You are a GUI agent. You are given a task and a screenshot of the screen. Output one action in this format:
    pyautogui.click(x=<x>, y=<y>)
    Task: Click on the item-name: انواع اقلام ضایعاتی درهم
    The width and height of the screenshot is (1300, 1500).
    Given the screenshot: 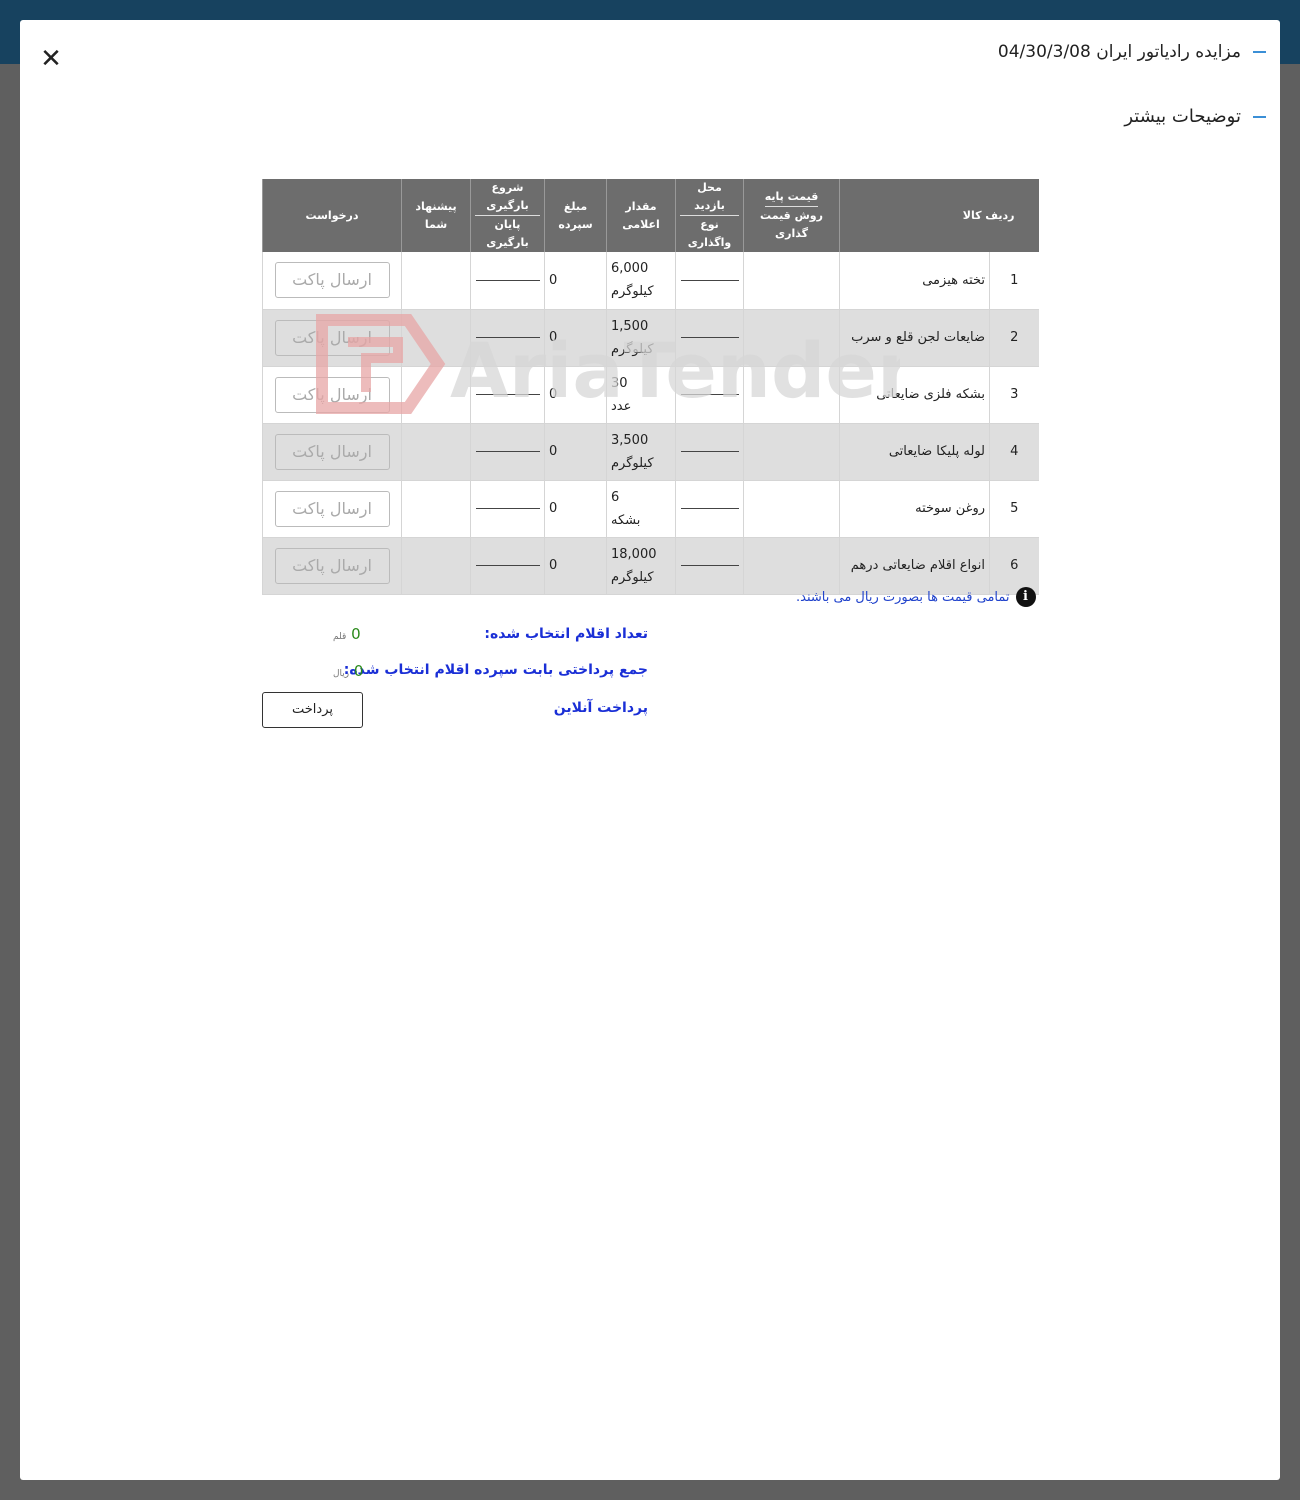 What is the action you would take?
    pyautogui.click(x=914, y=566)
    